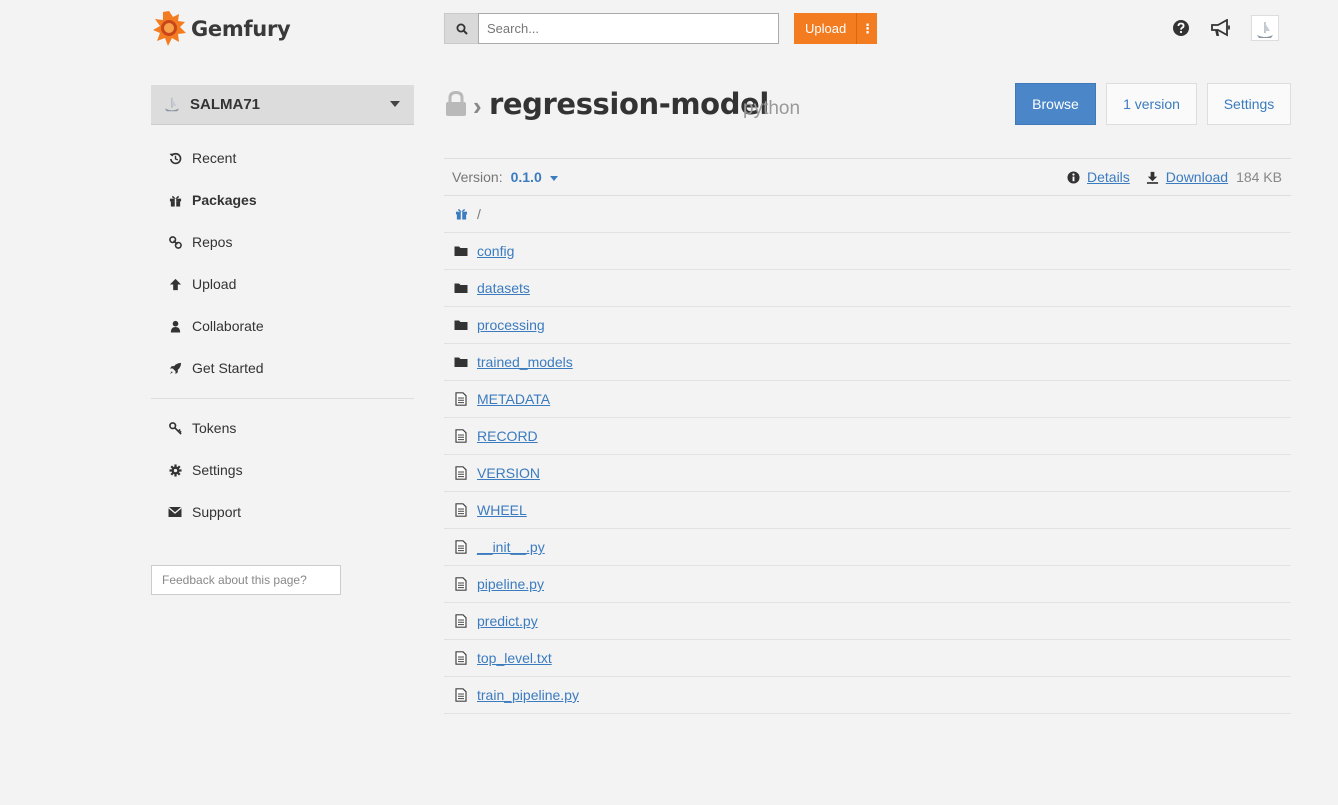 Image resolution: width=1338 pixels, height=805 pixels. What do you see at coordinates (282, 200) in the screenshot?
I see `sidebar-item-packages: Packages` at bounding box center [282, 200].